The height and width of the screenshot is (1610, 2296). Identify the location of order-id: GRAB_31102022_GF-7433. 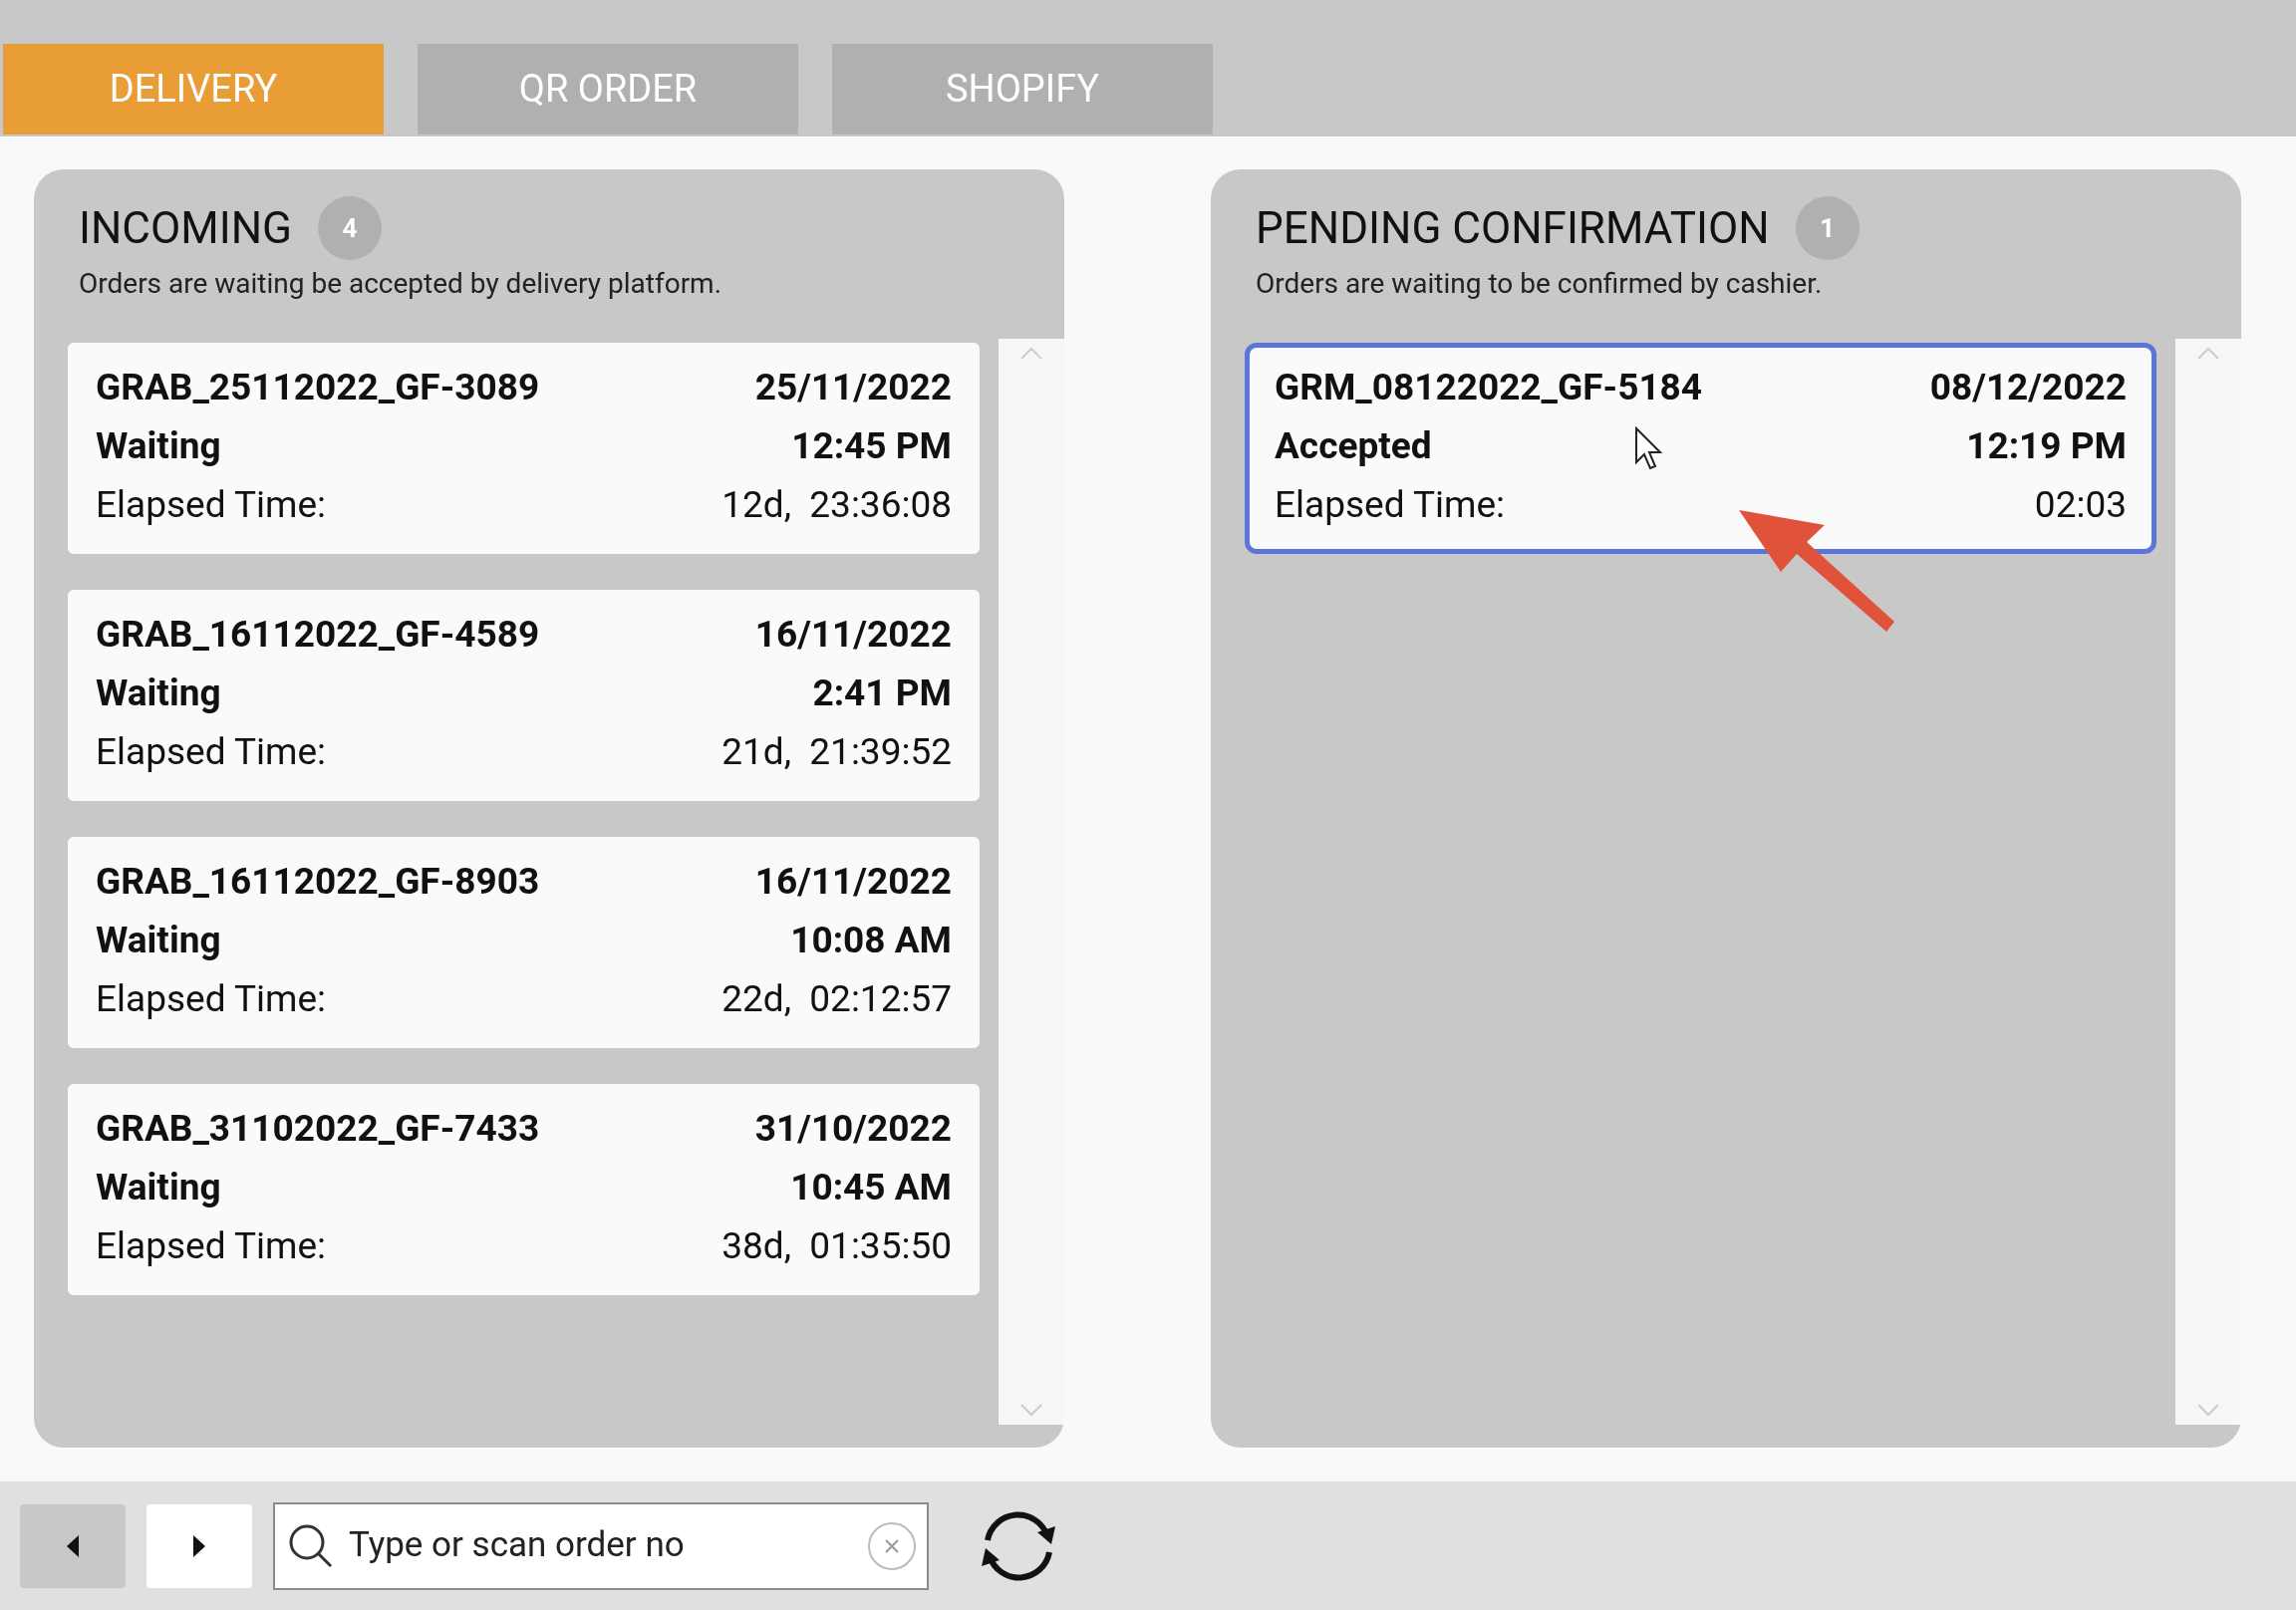
(318, 1129).